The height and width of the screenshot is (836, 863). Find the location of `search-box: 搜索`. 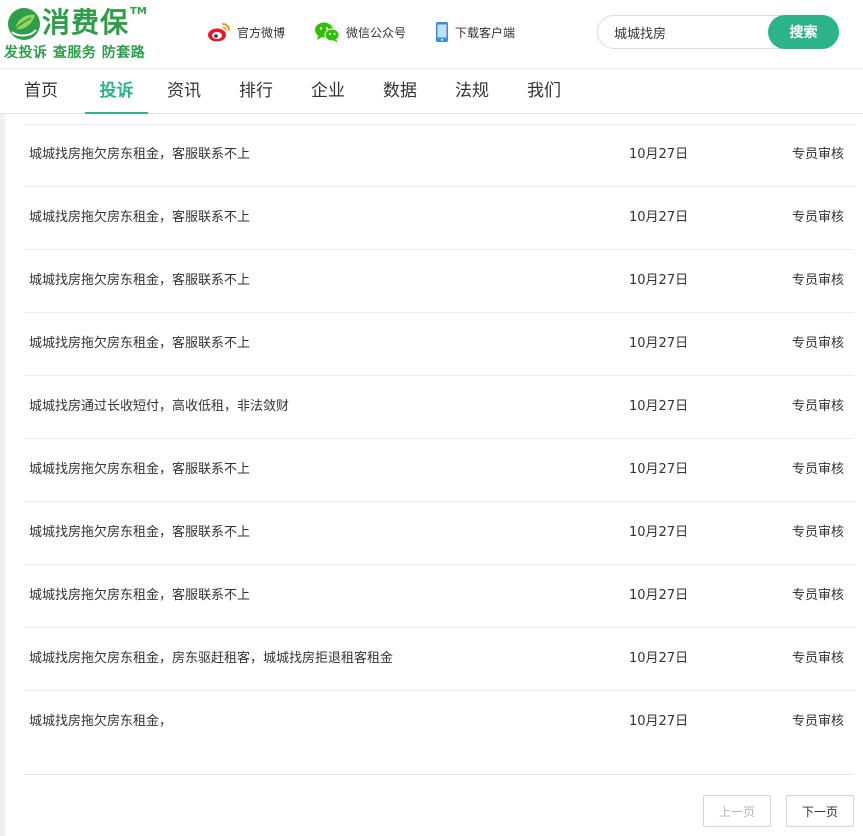

search-box: 搜索 is located at coordinates (718, 32).